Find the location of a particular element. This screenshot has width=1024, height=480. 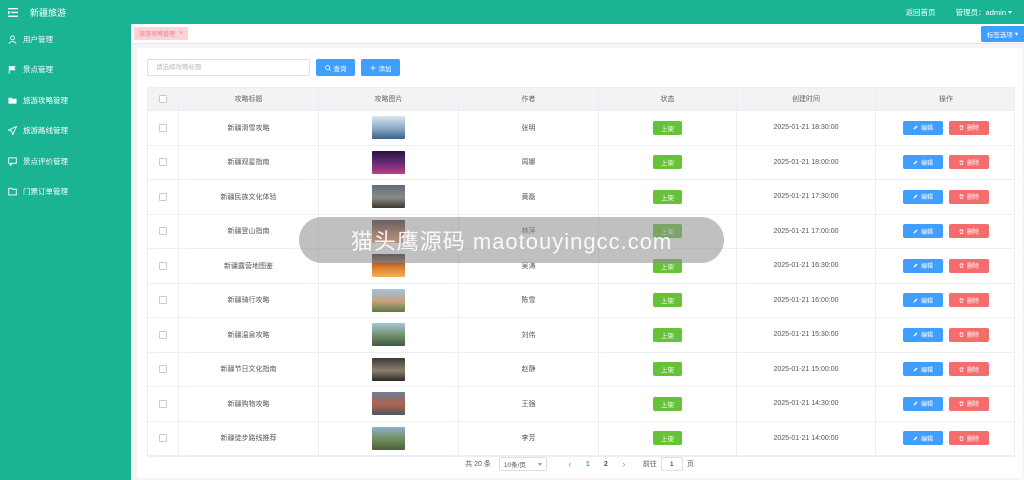

guide-image-cell is located at coordinates (389, 162).